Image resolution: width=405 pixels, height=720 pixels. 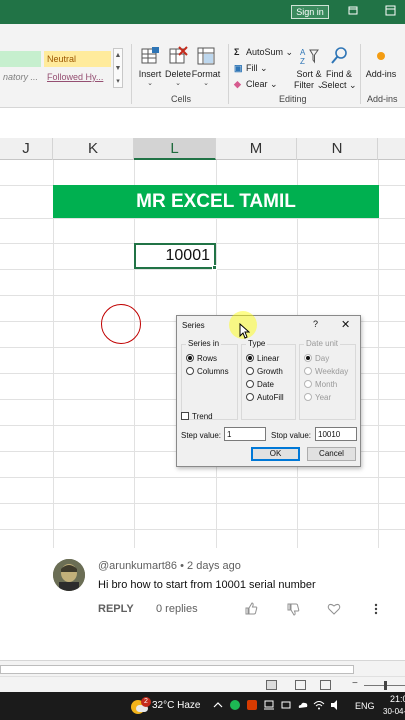 I want to click on step-value-label: Step value:, so click(x=201, y=435).